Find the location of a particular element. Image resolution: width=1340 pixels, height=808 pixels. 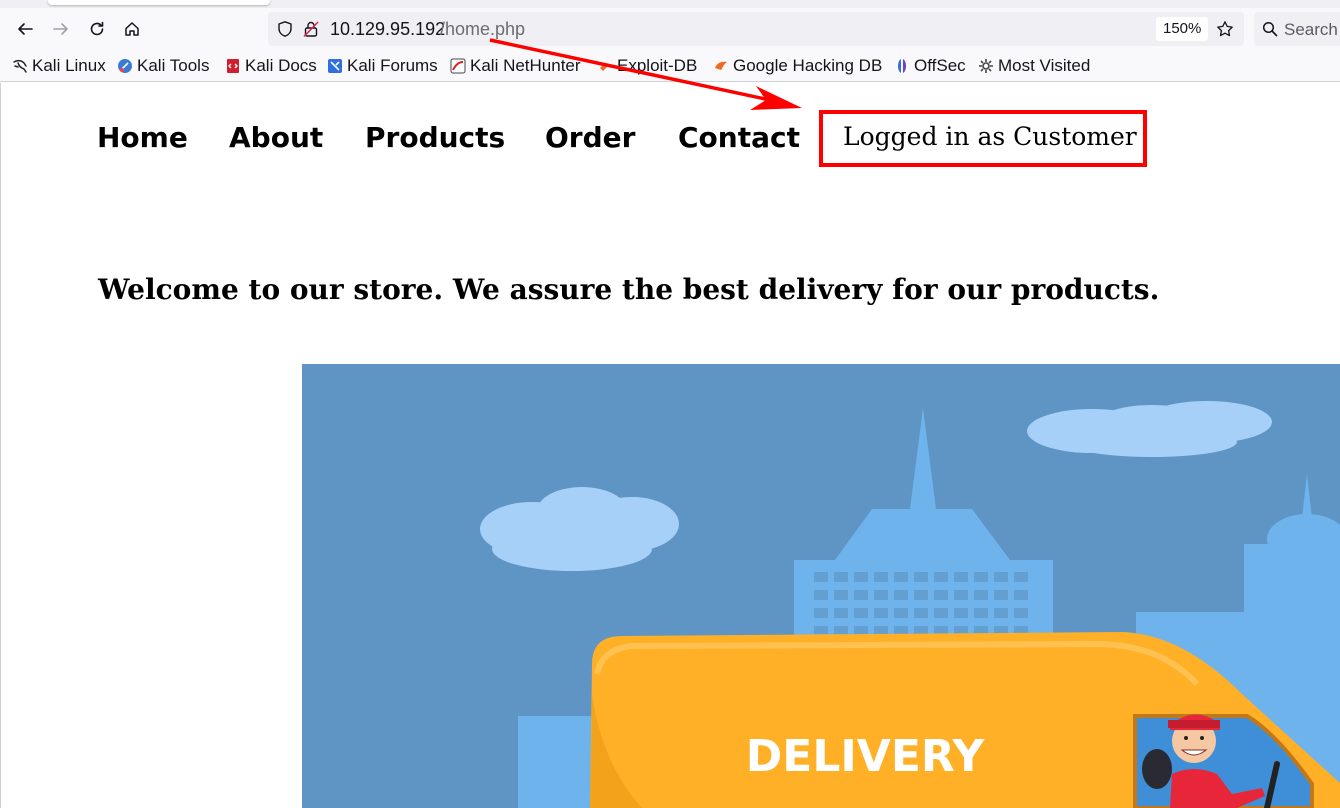

nethunter-icon is located at coordinates (458, 66).